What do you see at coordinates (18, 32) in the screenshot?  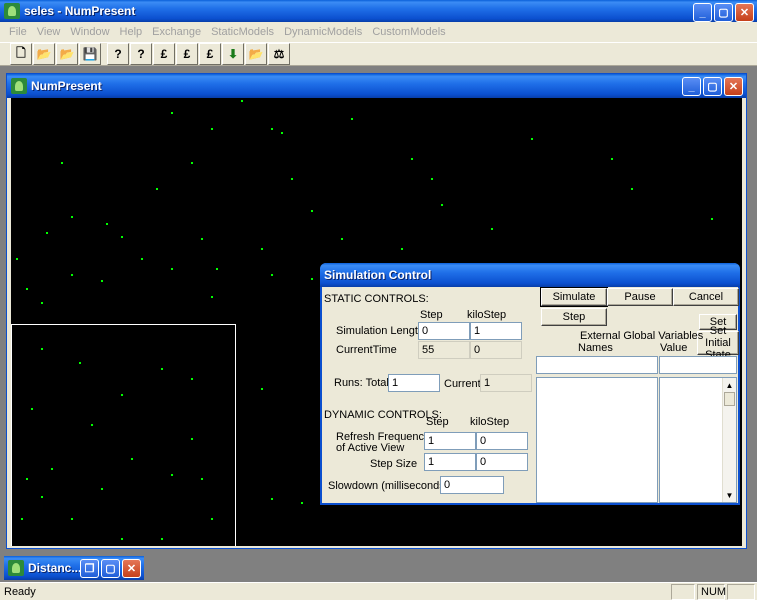 I see `menu-file: File` at bounding box center [18, 32].